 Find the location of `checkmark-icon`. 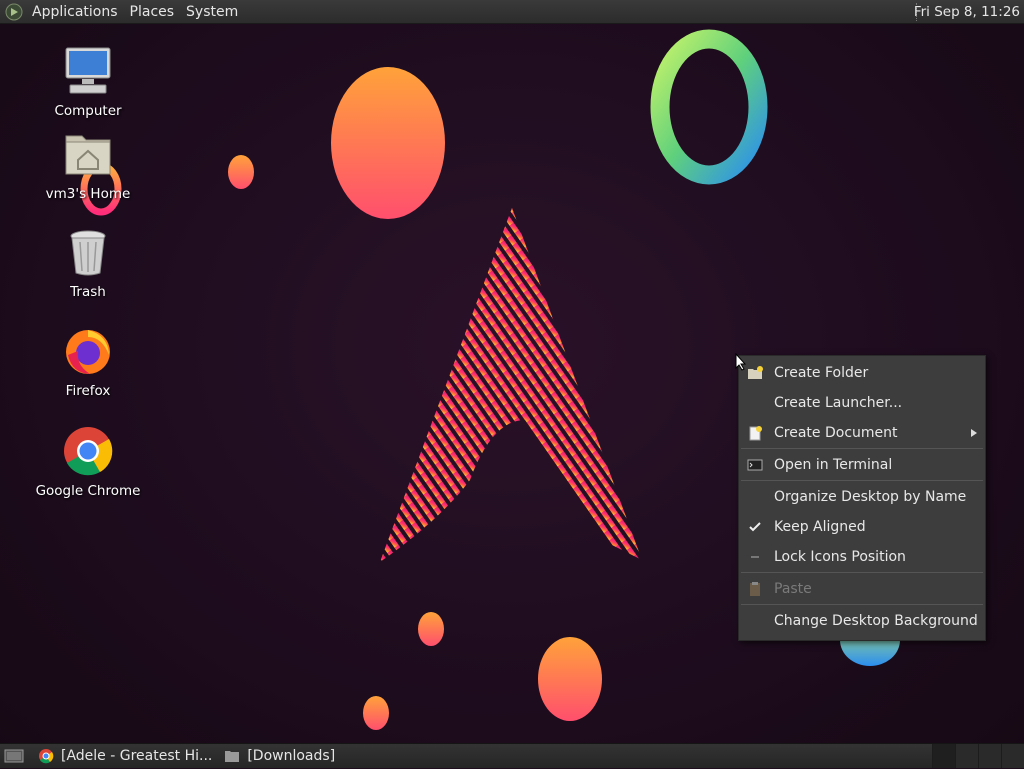

checkmark-icon is located at coordinates (755, 527).